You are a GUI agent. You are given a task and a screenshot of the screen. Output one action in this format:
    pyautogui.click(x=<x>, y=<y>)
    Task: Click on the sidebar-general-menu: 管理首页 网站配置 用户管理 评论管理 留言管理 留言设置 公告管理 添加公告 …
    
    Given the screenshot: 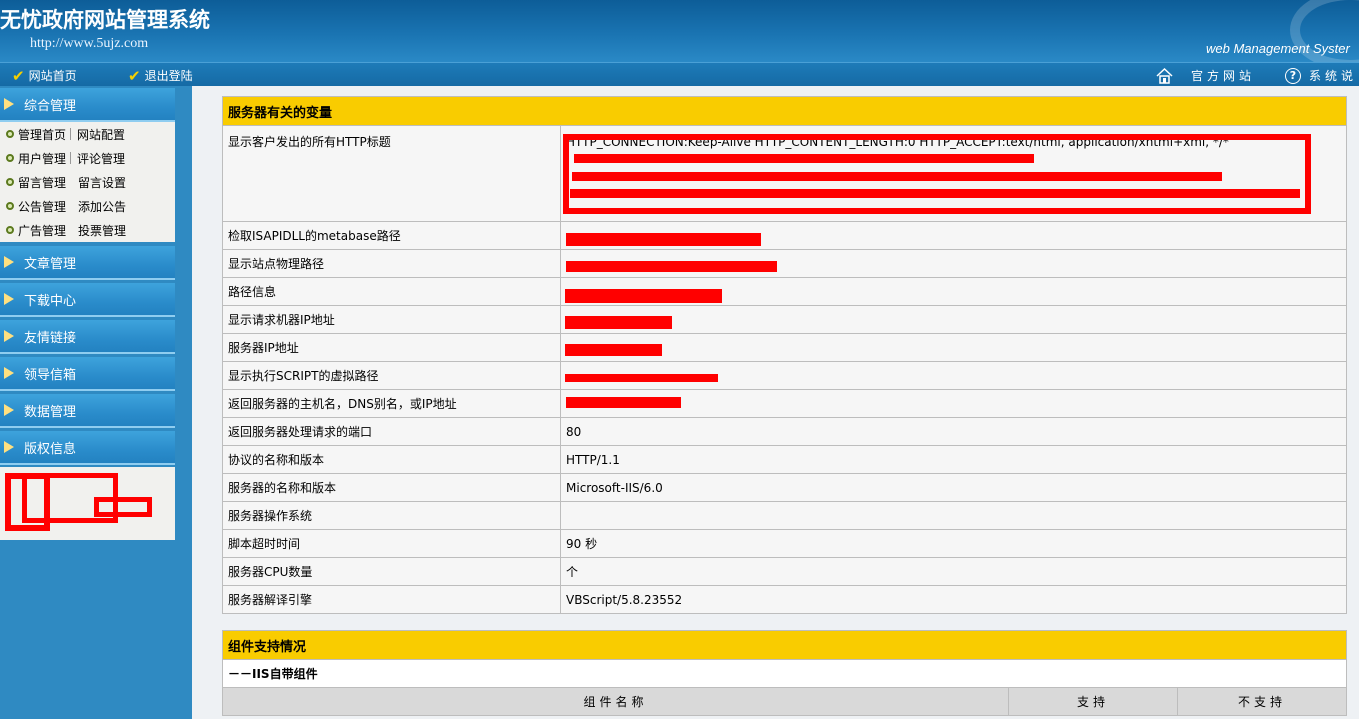 What is the action you would take?
    pyautogui.click(x=87, y=182)
    